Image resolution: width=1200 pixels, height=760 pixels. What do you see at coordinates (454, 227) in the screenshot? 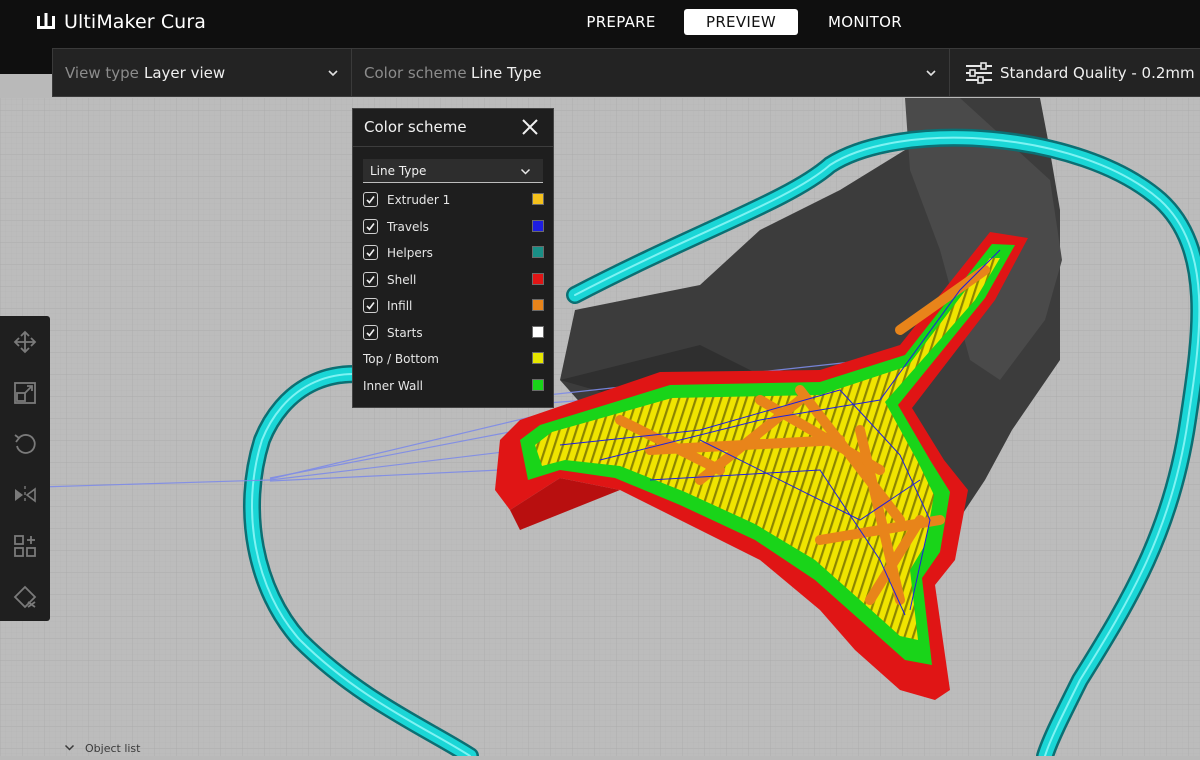
I see `legend-item-travels: Travels` at bounding box center [454, 227].